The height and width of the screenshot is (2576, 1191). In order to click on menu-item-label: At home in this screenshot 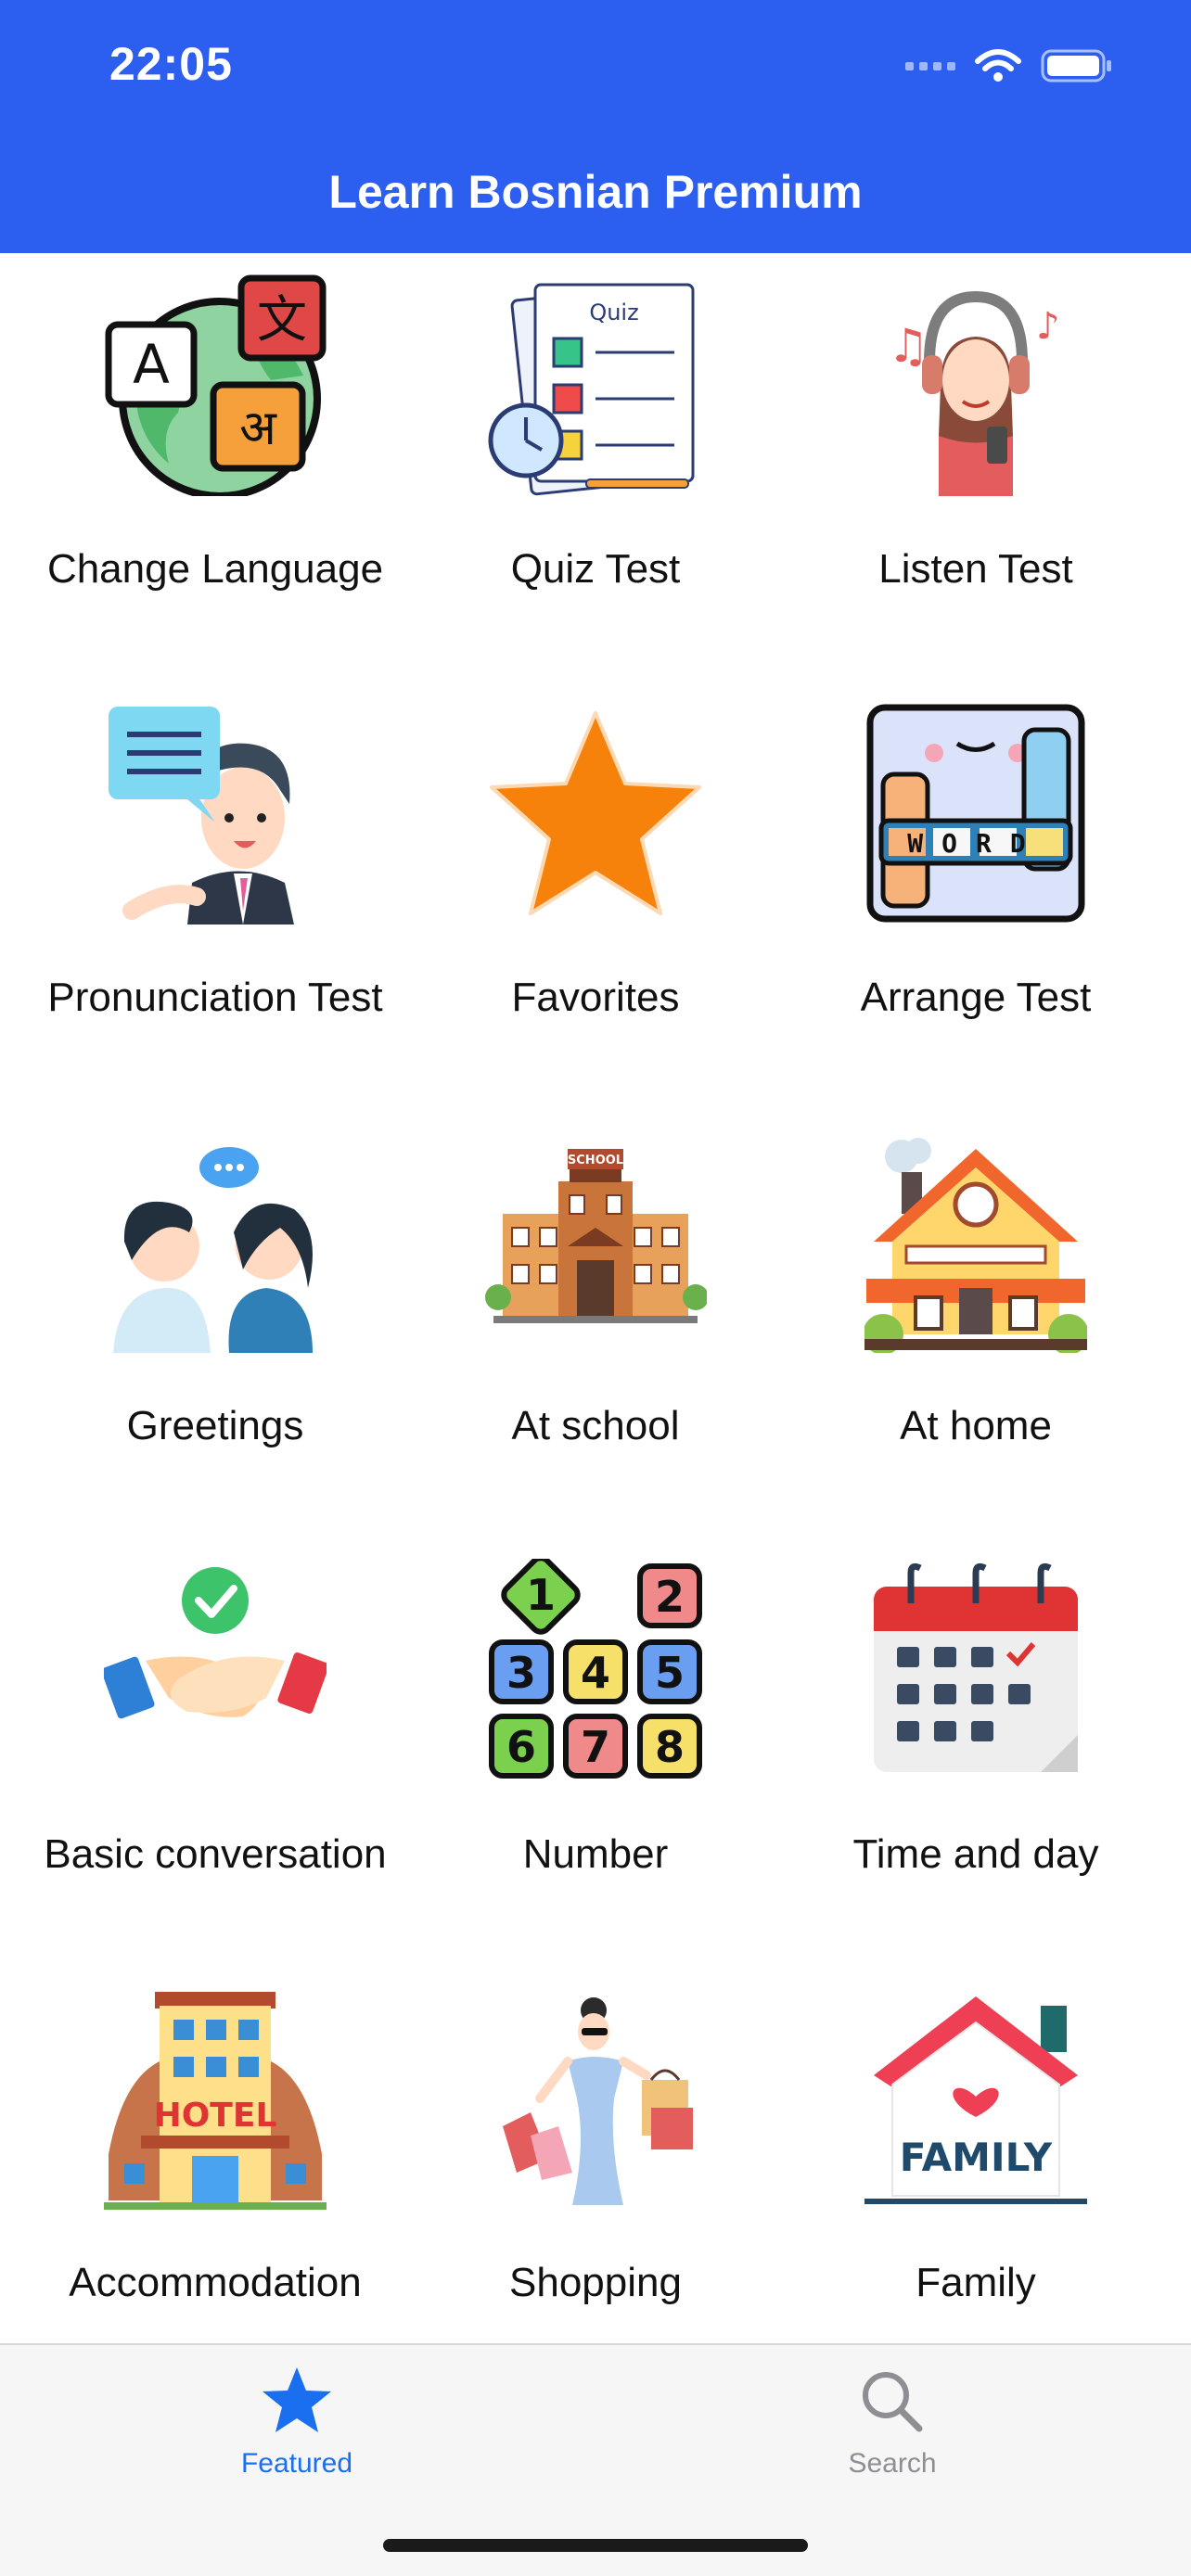, I will do `click(976, 1425)`.